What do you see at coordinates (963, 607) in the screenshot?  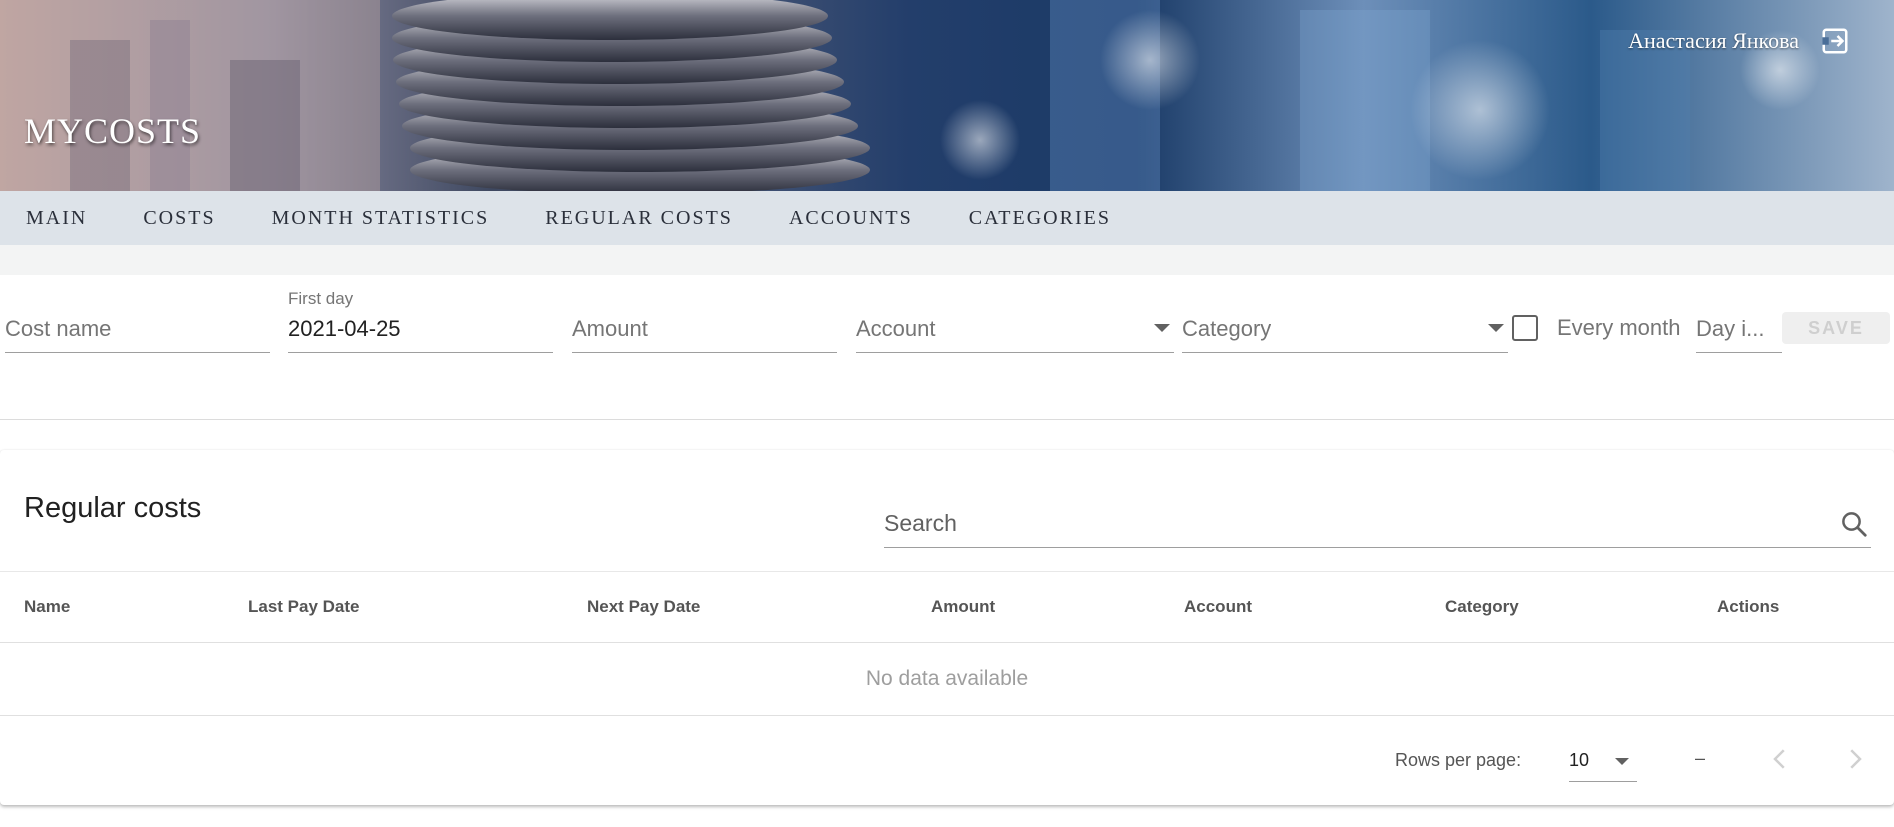 I see `column-amount: Amount` at bounding box center [963, 607].